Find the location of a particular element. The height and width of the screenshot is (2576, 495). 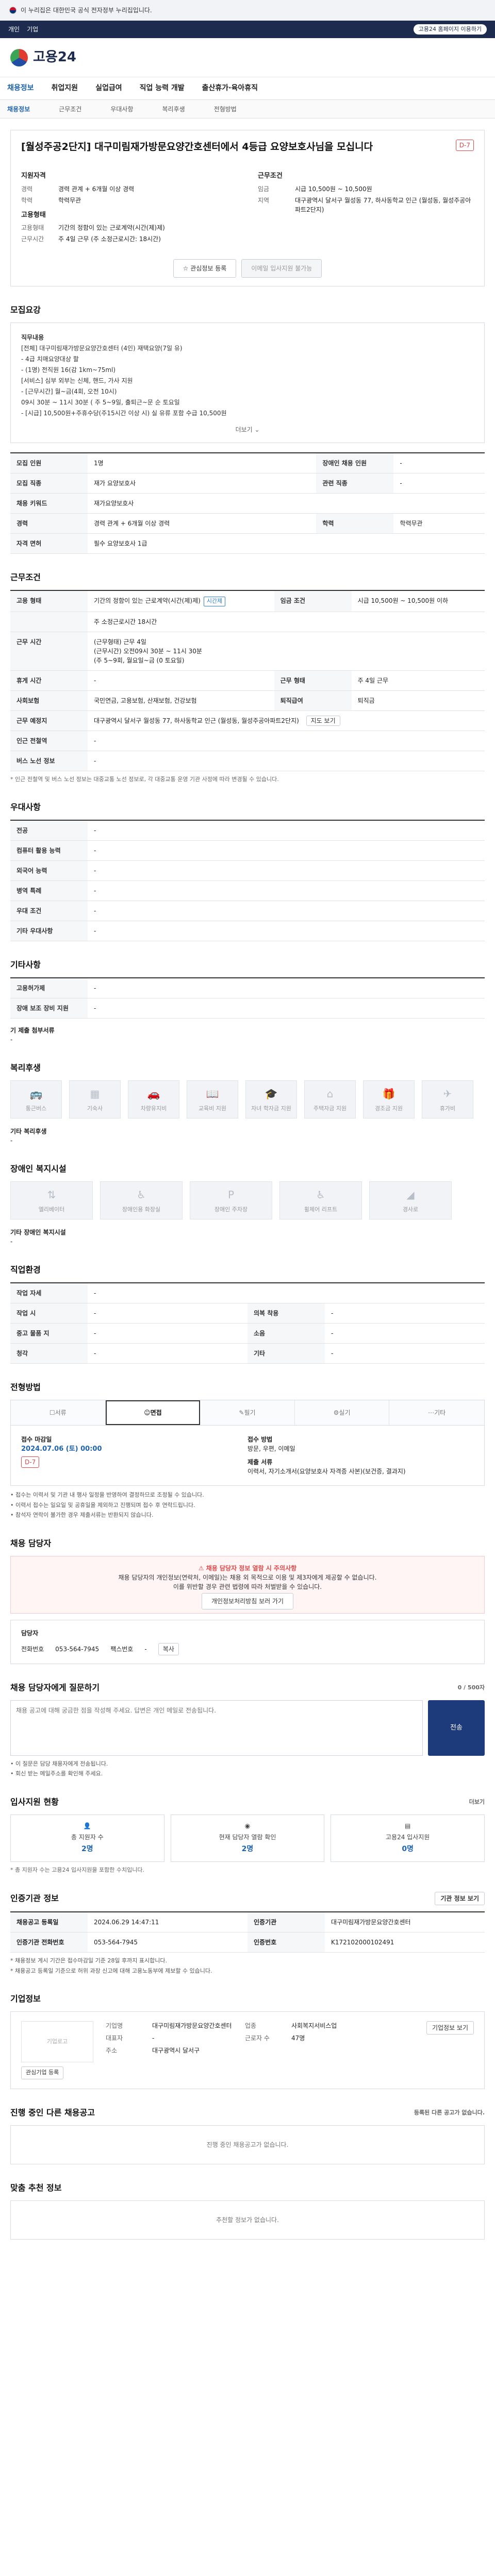

table-header: 관련 직종 is located at coordinates (355, 483).